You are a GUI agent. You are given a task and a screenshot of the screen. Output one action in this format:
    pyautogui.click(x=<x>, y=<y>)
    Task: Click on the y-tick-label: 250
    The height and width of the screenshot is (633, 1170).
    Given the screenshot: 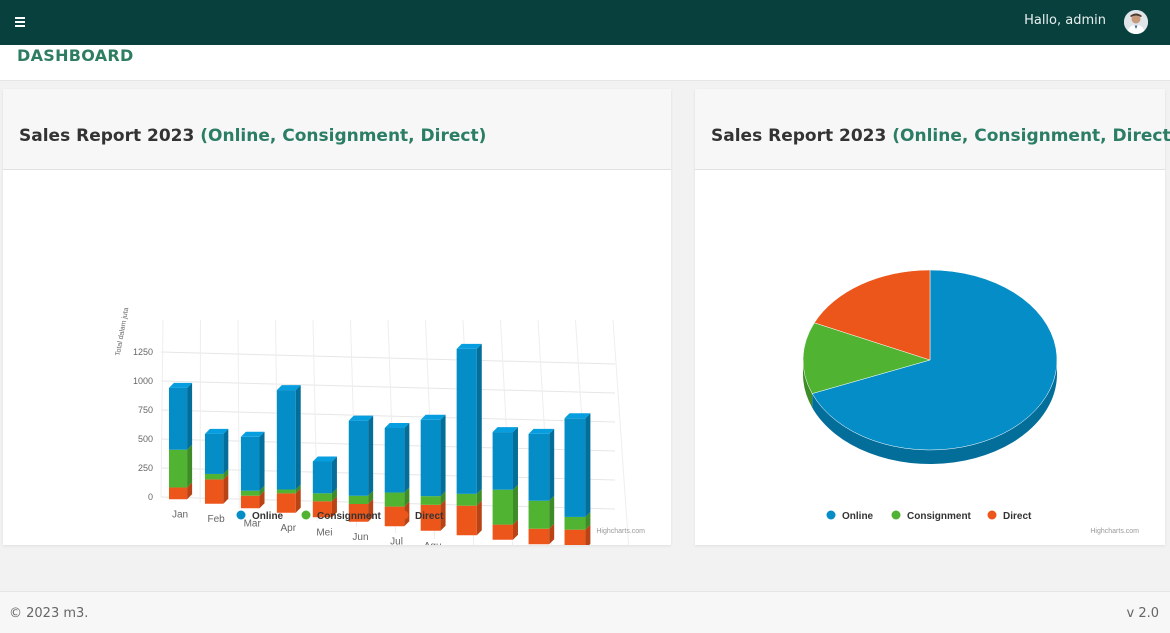 What is the action you would take?
    pyautogui.click(x=145, y=468)
    